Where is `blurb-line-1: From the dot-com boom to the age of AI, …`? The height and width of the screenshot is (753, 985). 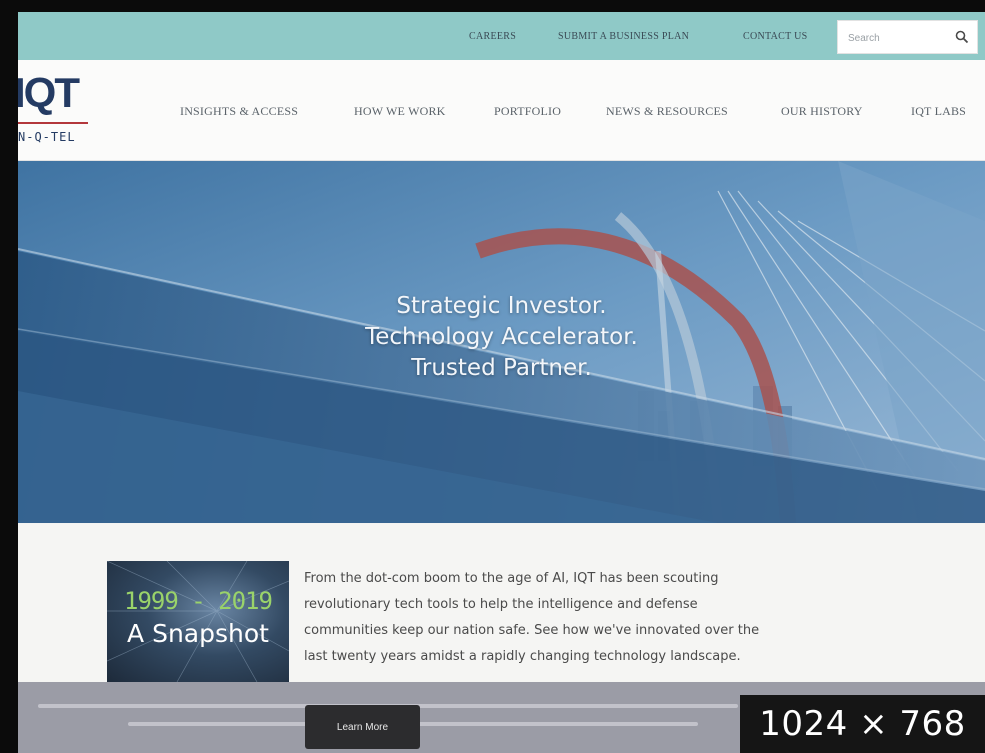 blurb-line-1: From the dot-com boom to the age of AI, … is located at coordinates (511, 578).